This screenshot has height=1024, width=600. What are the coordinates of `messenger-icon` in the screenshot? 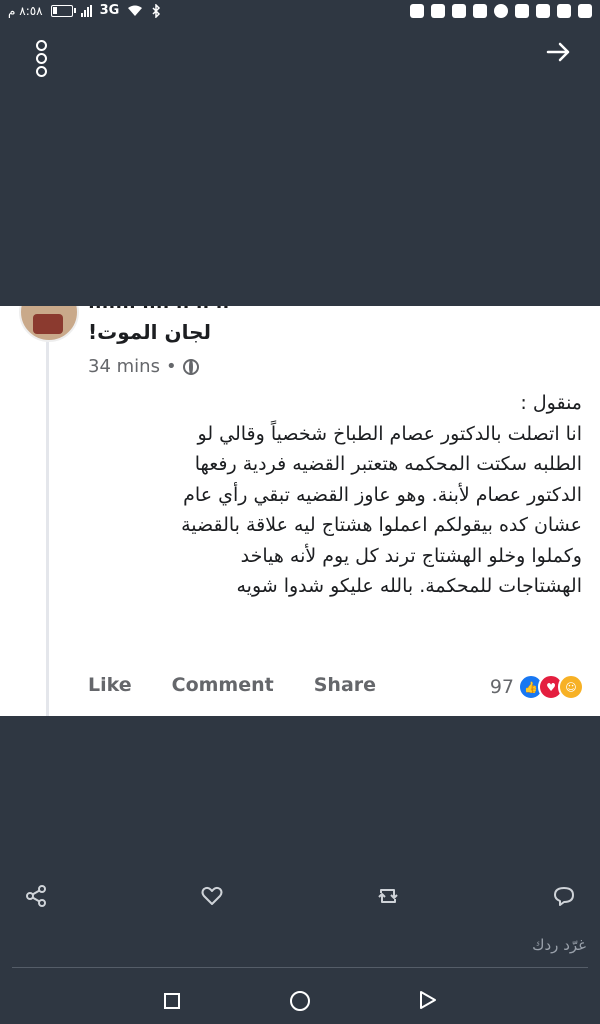 It's located at (564, 11).